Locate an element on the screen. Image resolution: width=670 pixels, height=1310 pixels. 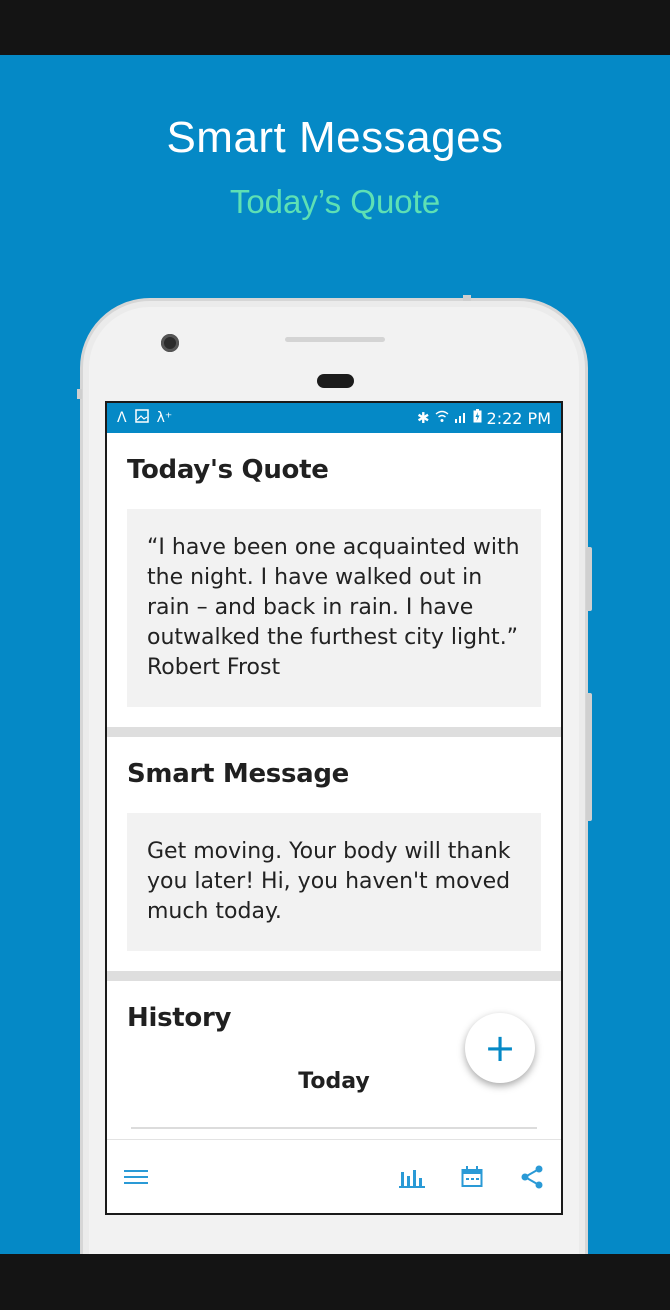
signal-icon is located at coordinates (461, 418).